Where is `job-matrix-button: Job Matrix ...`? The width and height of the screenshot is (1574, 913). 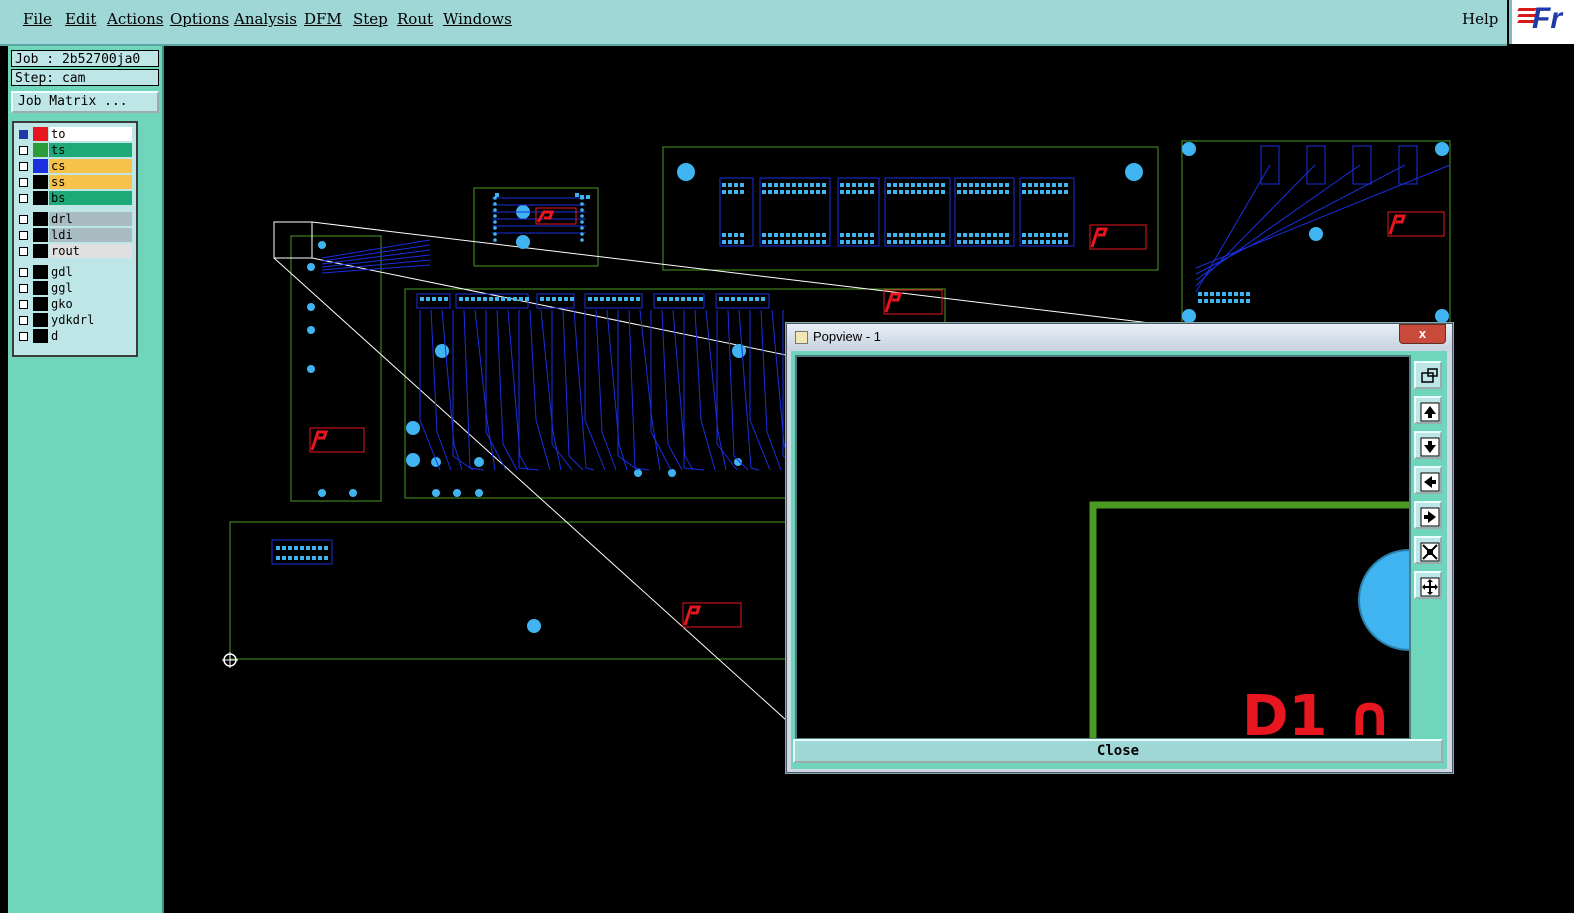
job-matrix-button: Job Matrix ... is located at coordinates (85, 102).